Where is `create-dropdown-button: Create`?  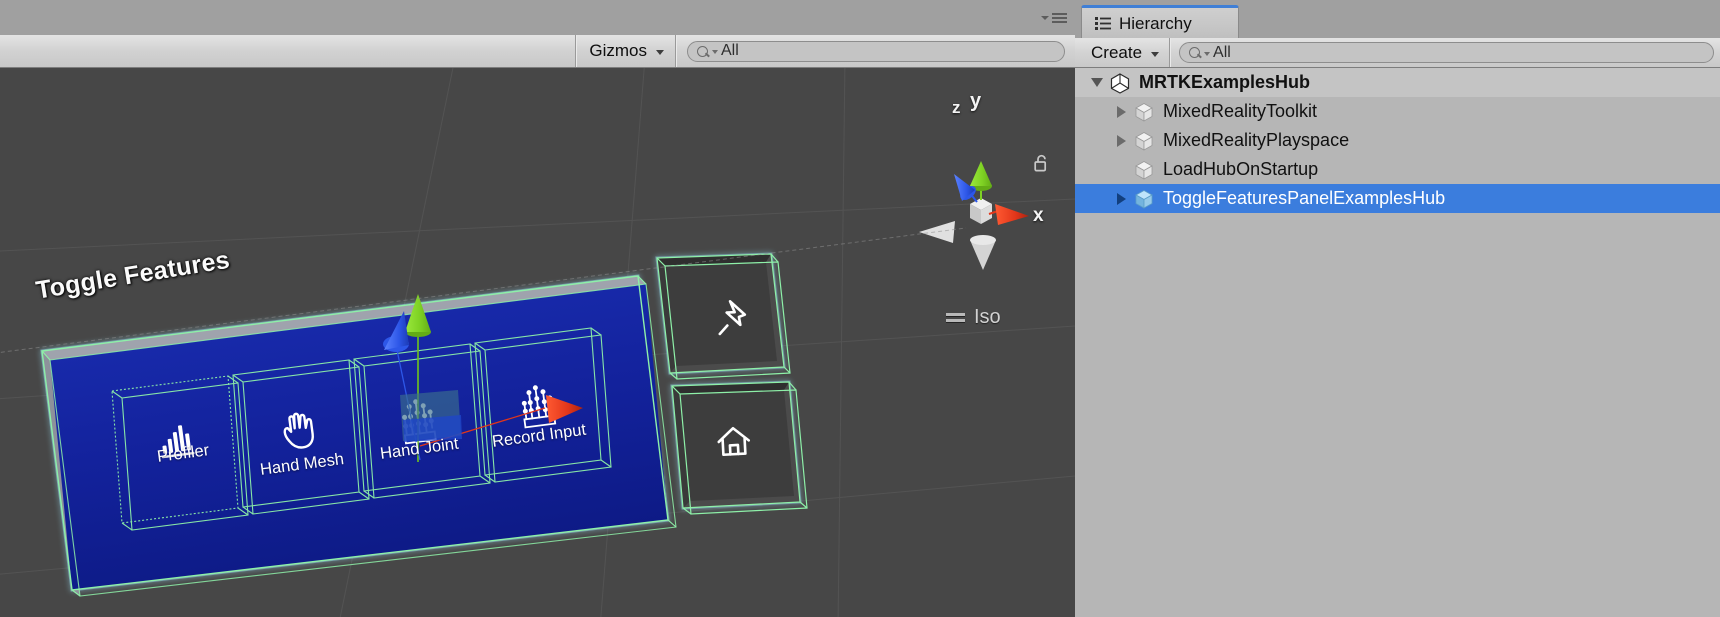
create-dropdown-button: Create is located at coordinates (1122, 52).